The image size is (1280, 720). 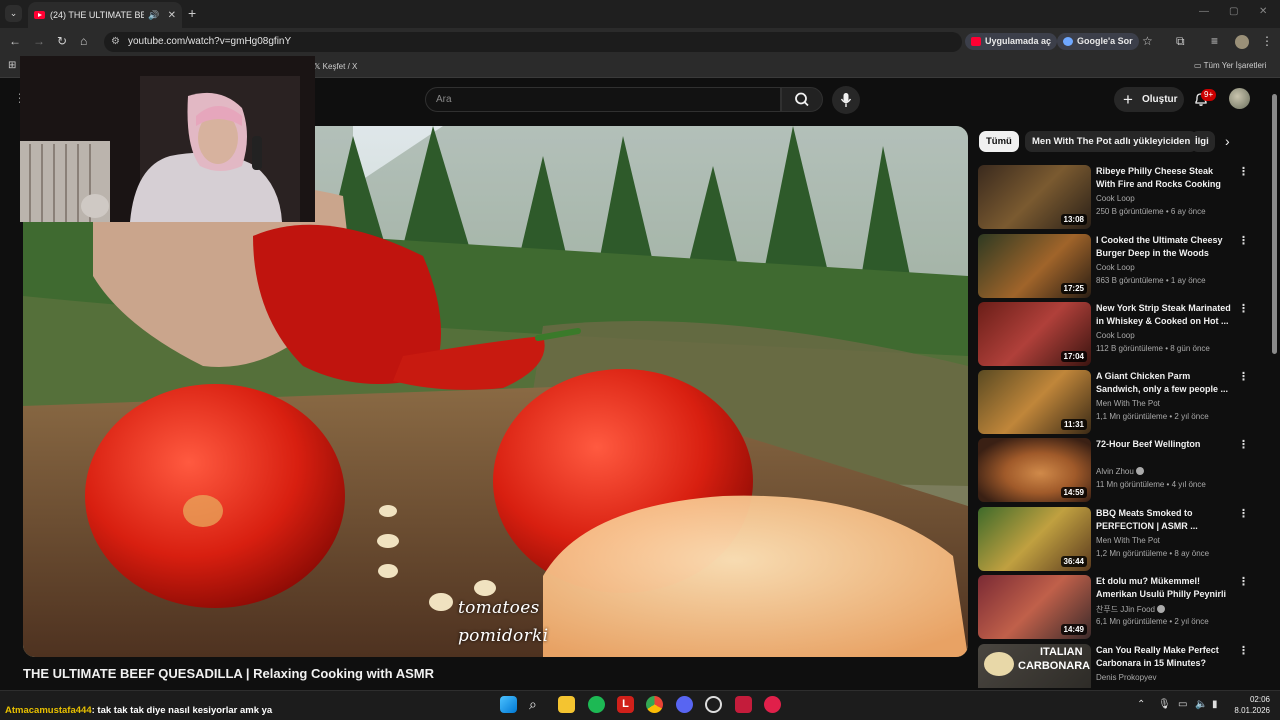 I want to click on channel-name: Alvin Zhou, so click(x=1120, y=471).